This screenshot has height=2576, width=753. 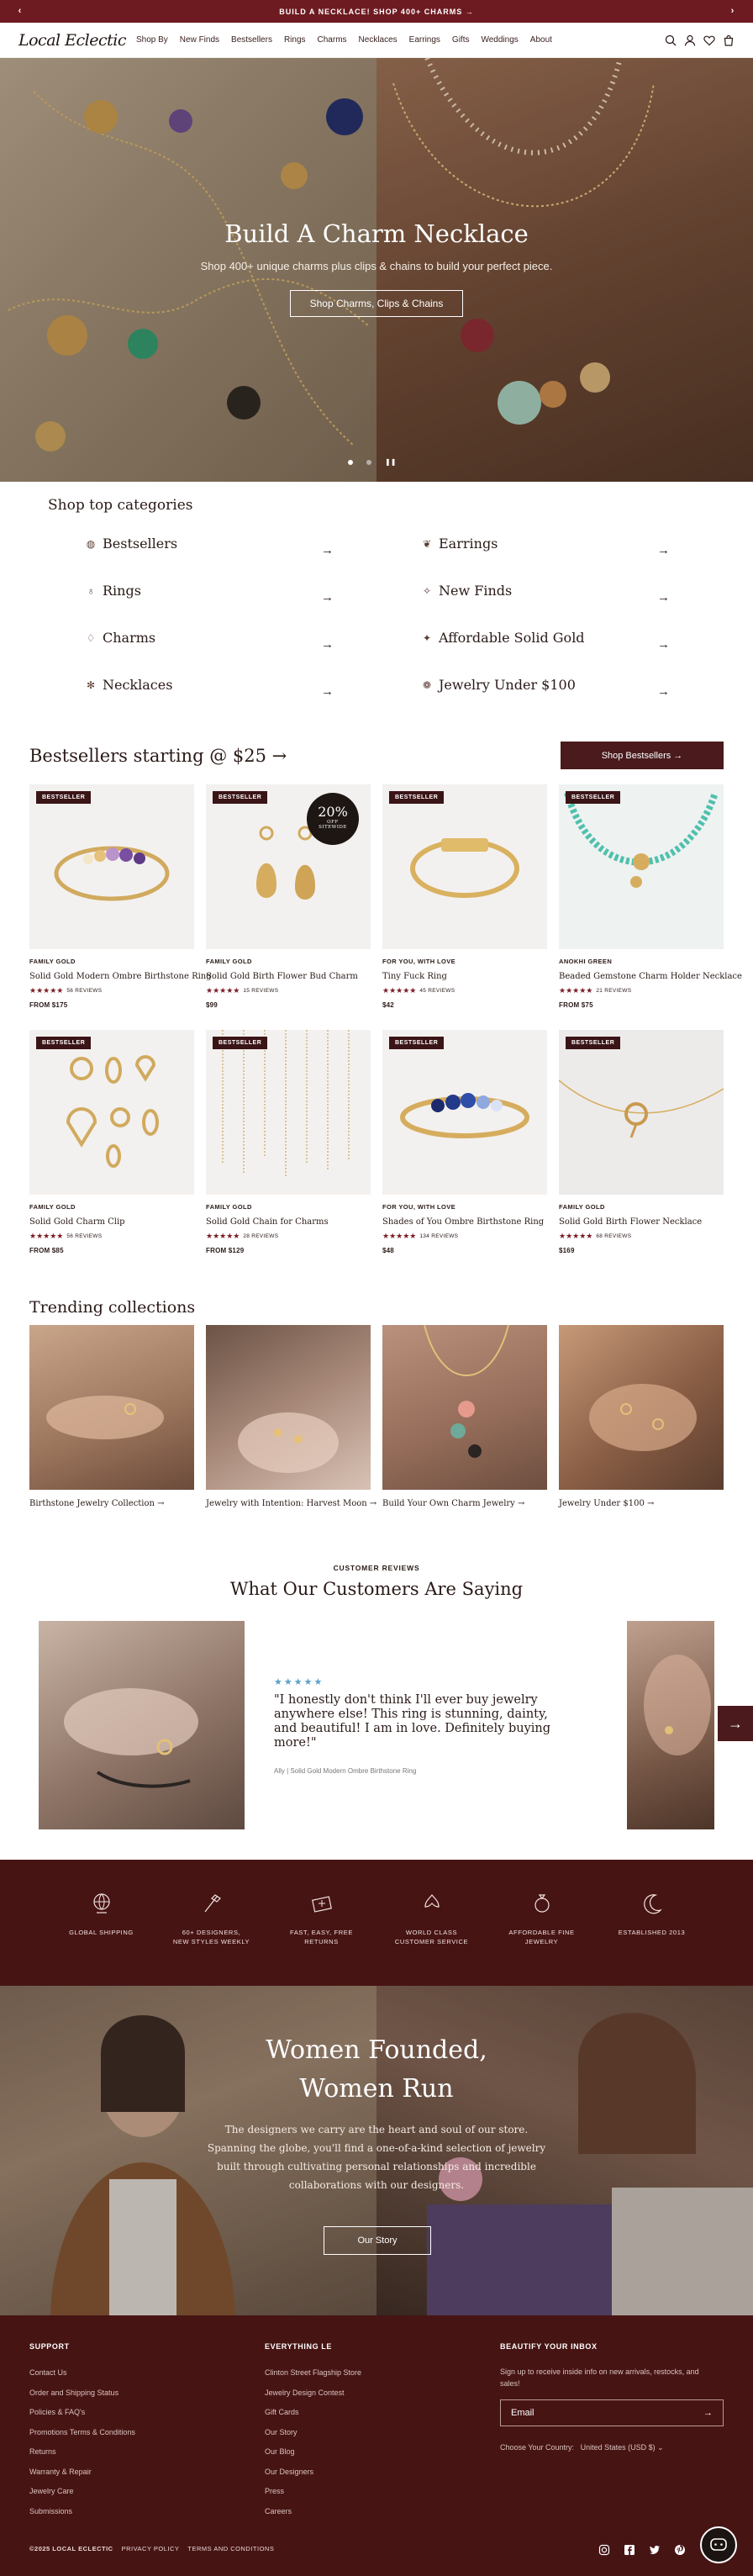 I want to click on footer-link: Our Designers, so click(x=382, y=2472).